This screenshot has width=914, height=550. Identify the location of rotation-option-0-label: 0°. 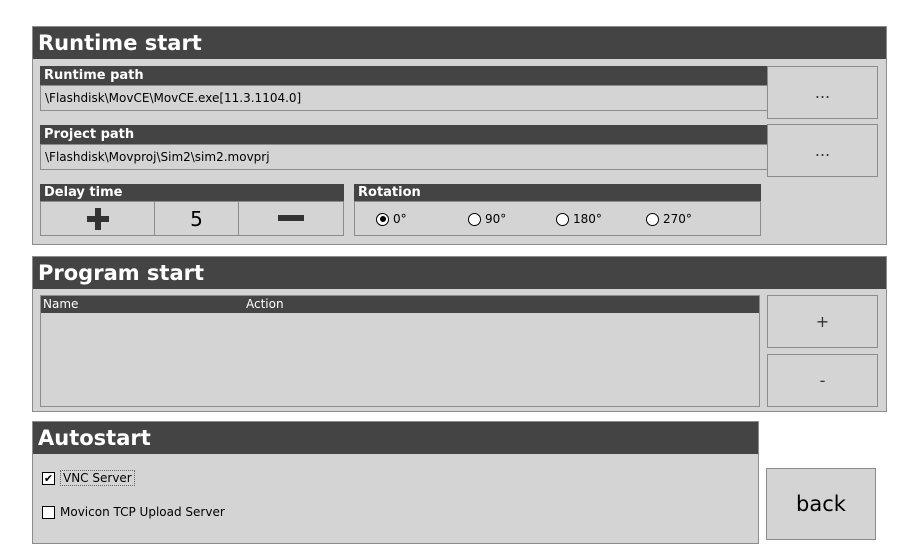
(400, 219).